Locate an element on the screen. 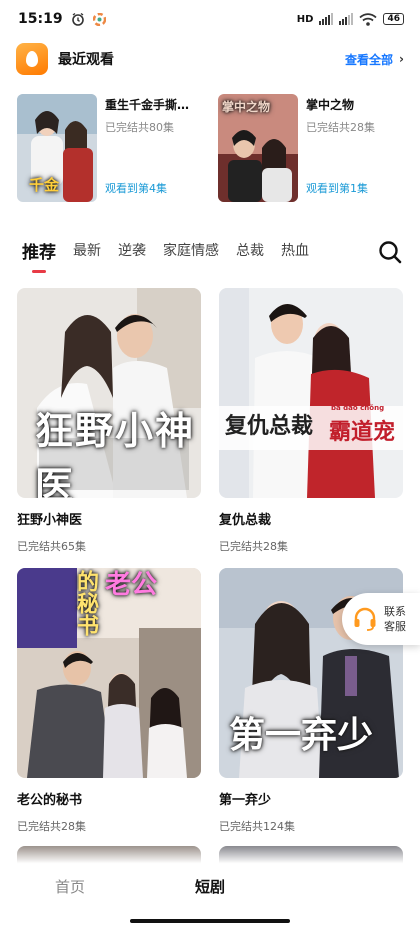  view-all-label: 查看全部 is located at coordinates (369, 59).